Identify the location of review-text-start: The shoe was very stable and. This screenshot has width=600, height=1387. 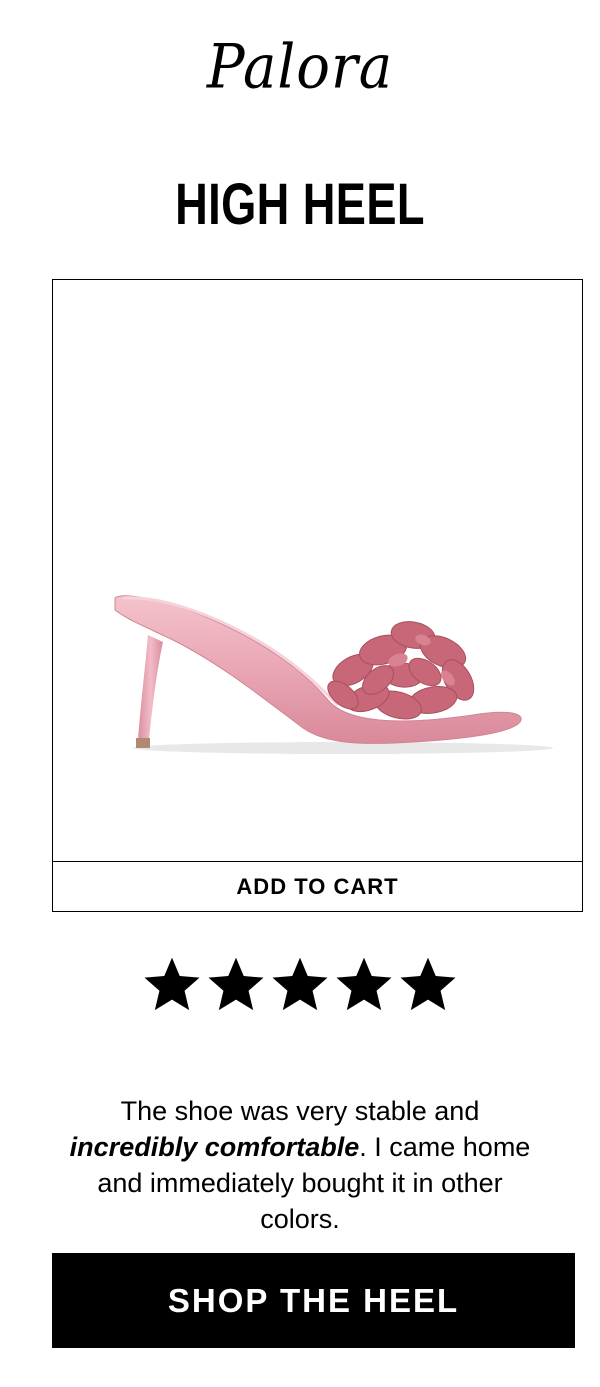
(300, 1111).